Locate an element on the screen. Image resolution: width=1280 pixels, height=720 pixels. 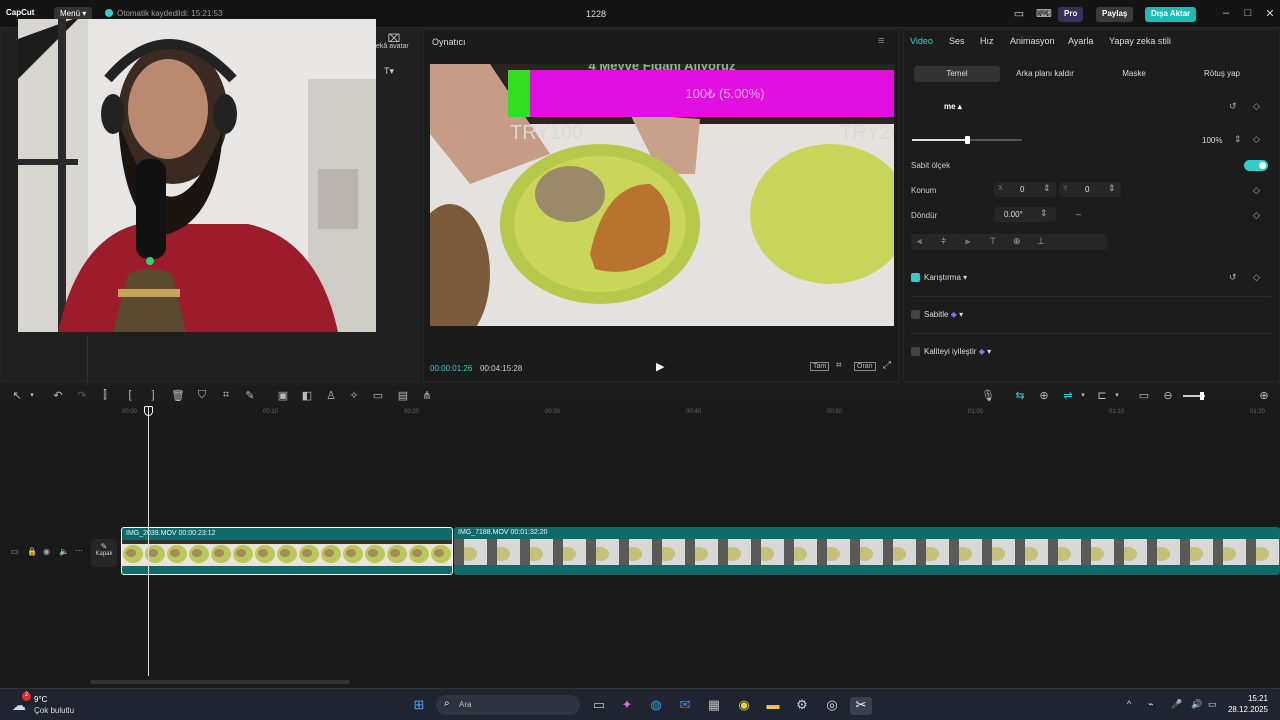
tab-audio: Ses is located at coordinates (957, 41).